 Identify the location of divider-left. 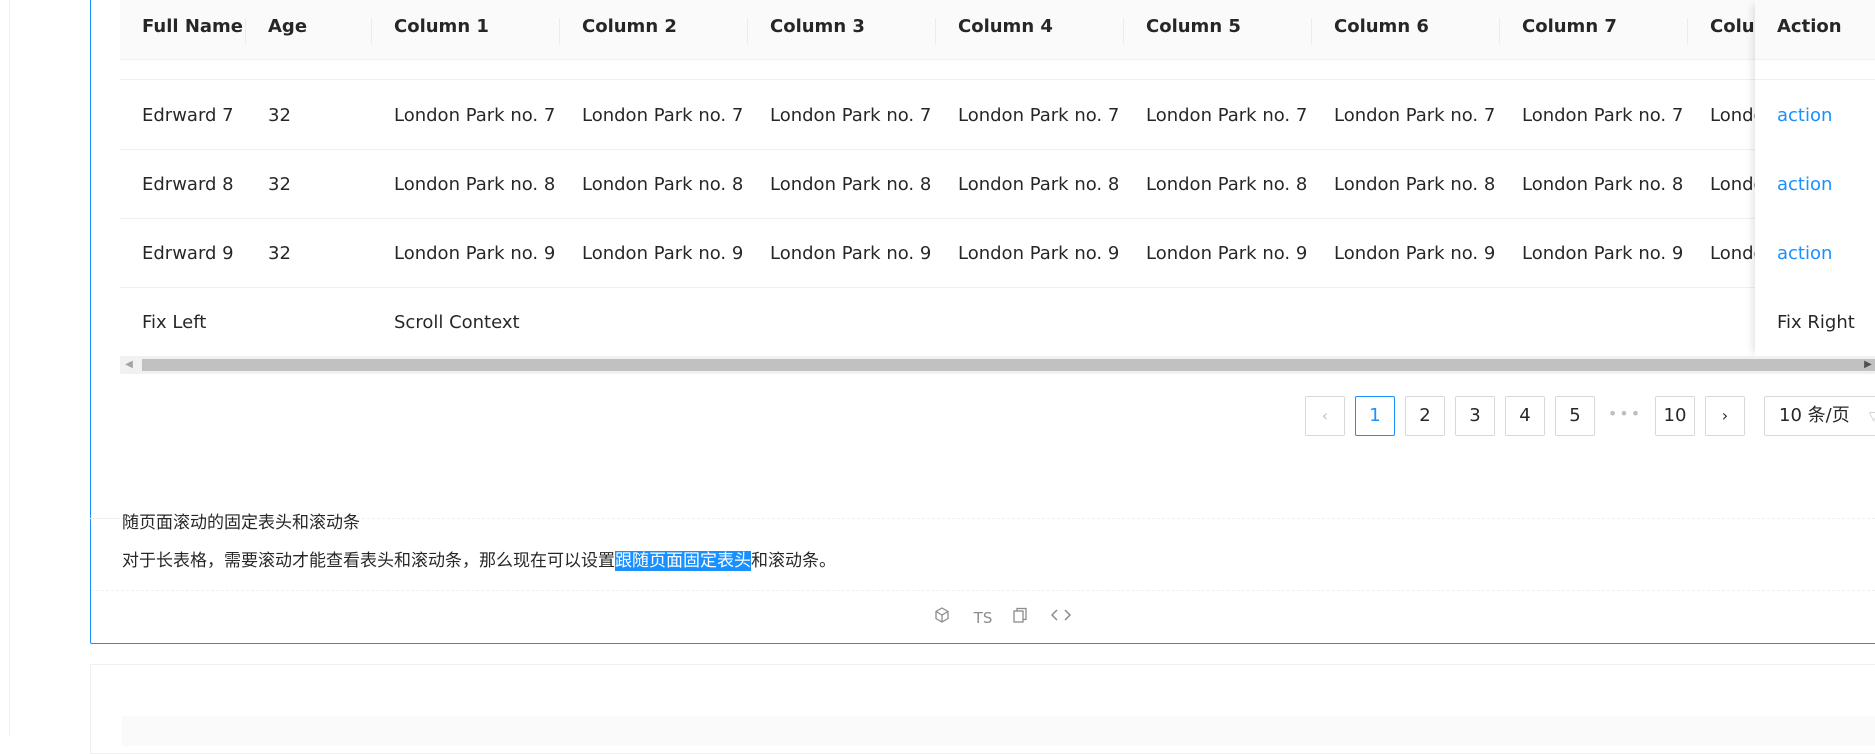
(105, 518).